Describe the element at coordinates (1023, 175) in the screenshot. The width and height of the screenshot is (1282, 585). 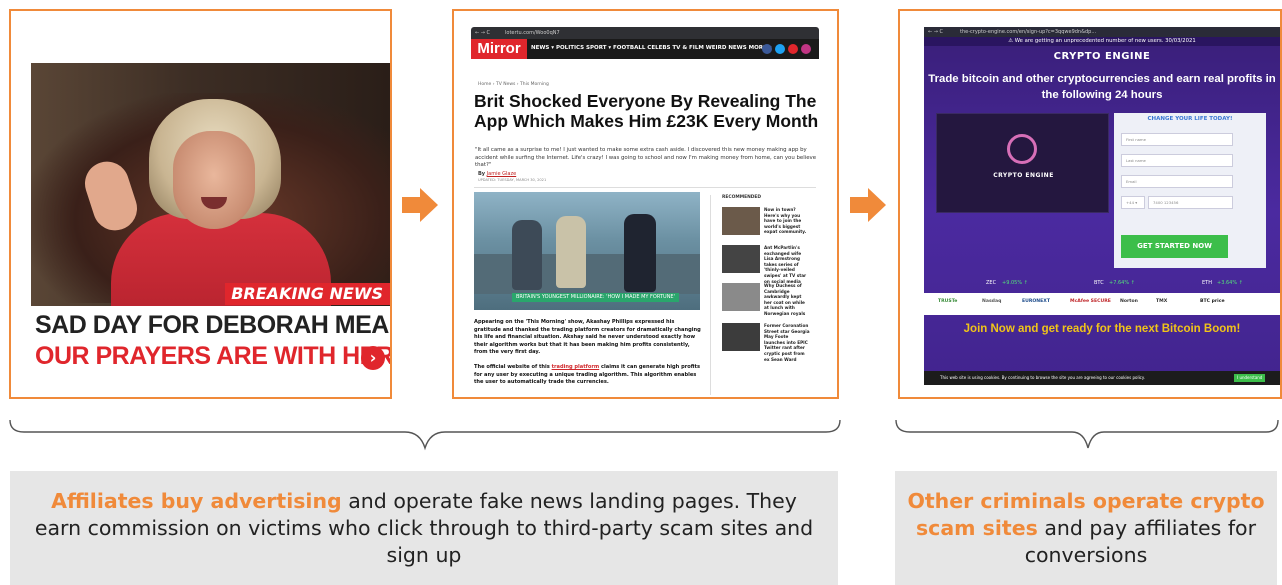
I see `video-logo: CRYPTO ENGINE` at that location.